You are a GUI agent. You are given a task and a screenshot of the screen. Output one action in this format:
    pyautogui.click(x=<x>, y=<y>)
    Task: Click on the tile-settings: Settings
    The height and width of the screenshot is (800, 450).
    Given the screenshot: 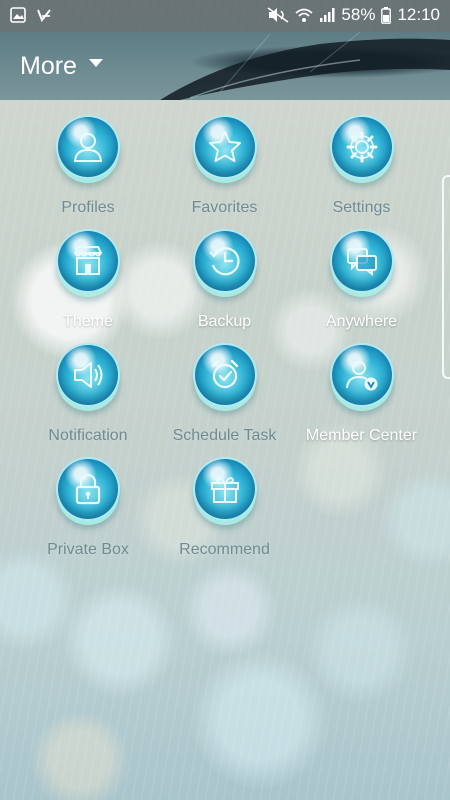 What is the action you would take?
    pyautogui.click(x=361, y=172)
    